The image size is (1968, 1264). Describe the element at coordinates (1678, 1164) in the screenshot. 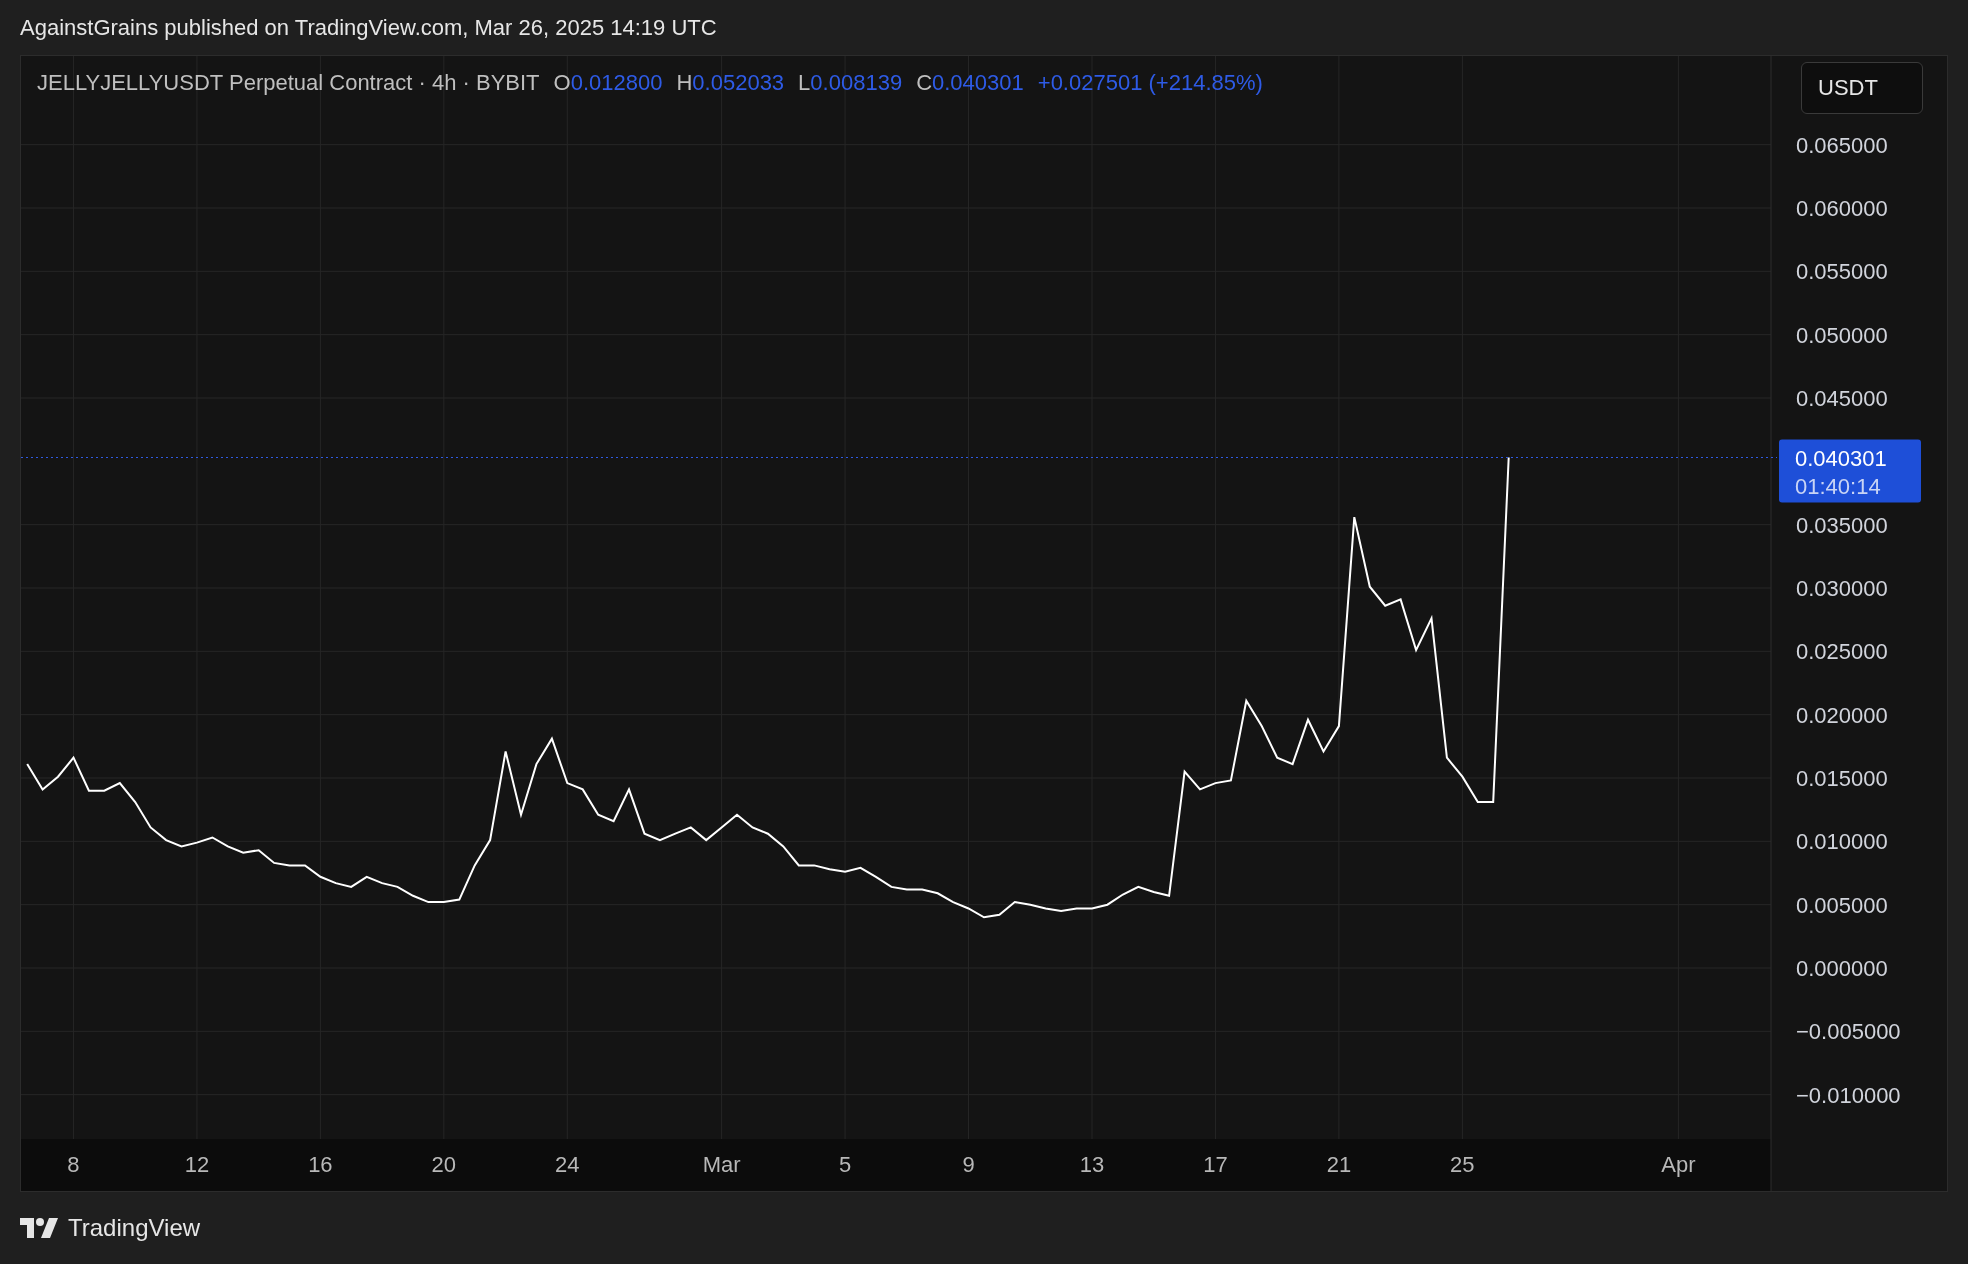

I see `time-axis-label: Apr` at that location.